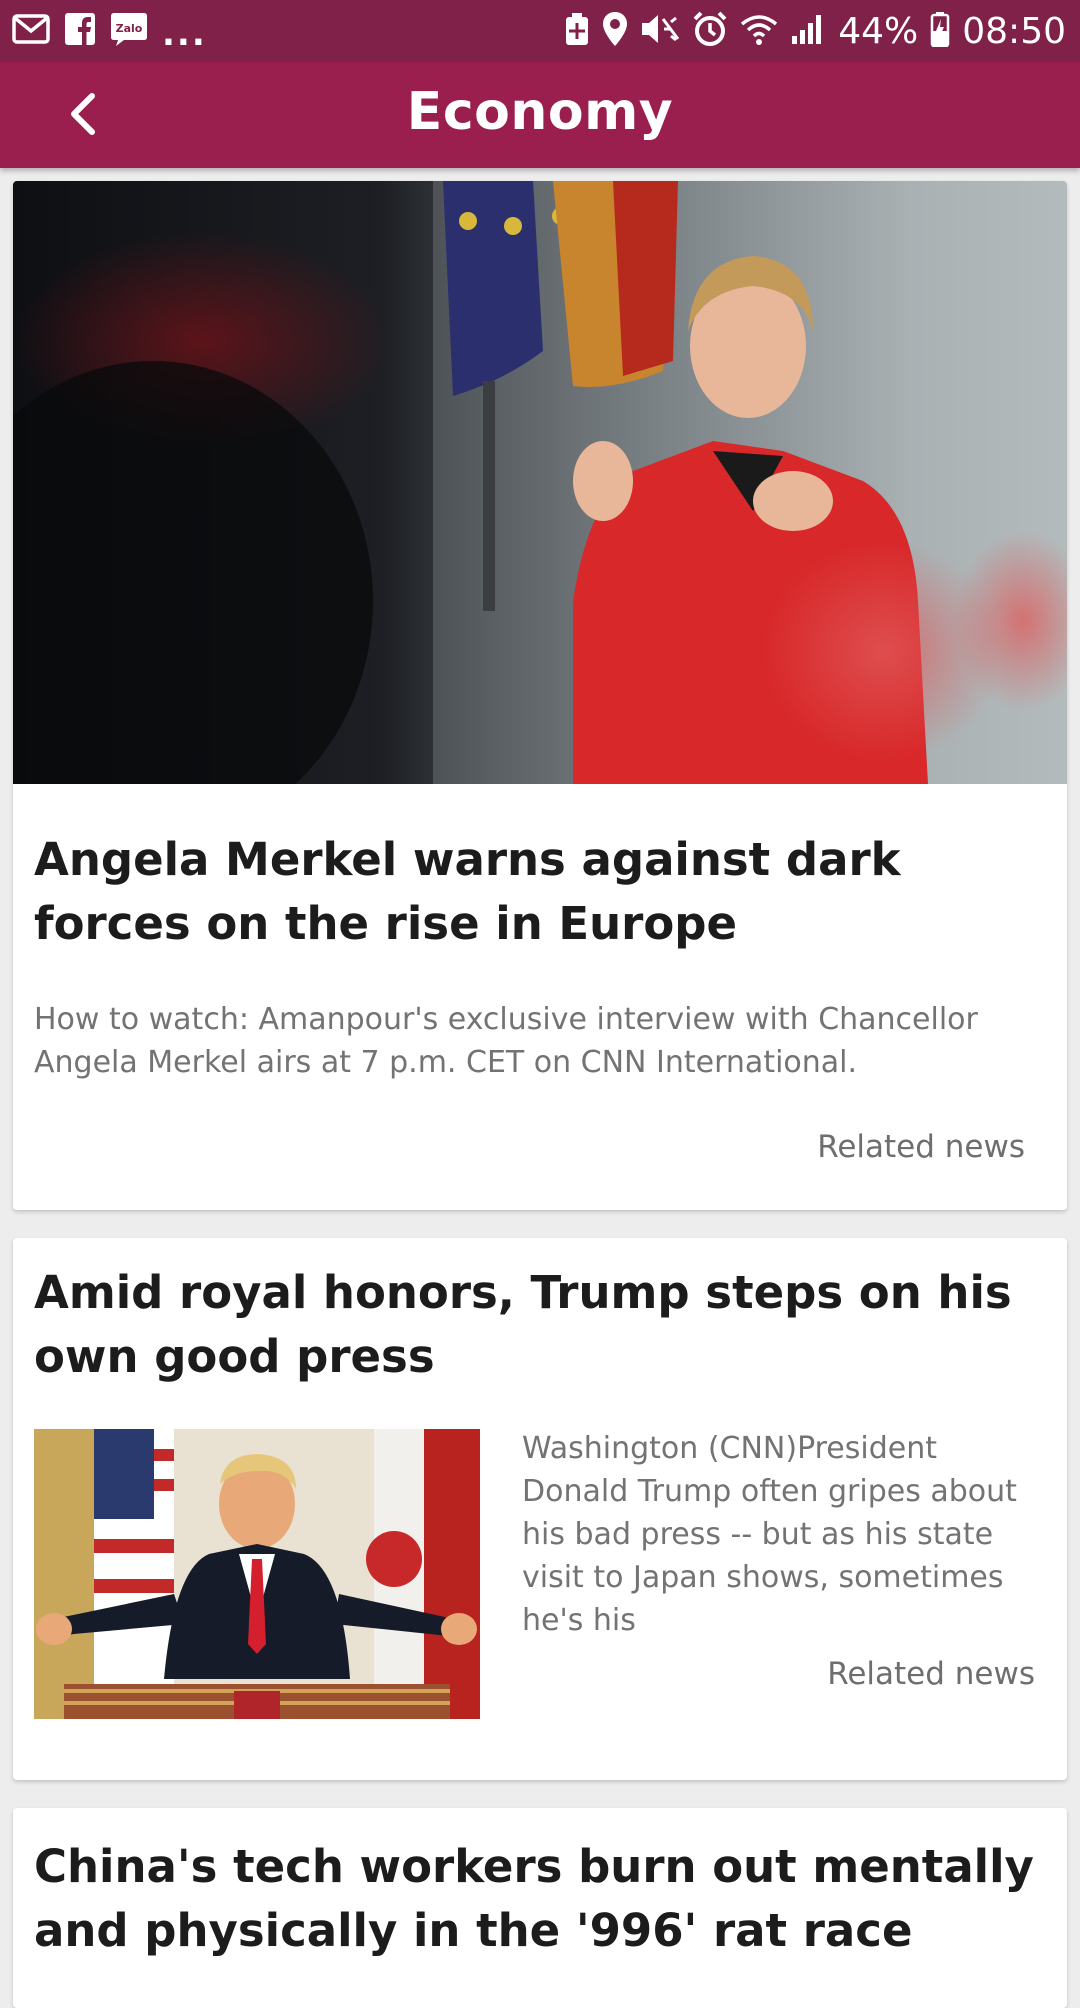 This screenshot has height=2008, width=1080. I want to click on facebook-icon, so click(80, 31).